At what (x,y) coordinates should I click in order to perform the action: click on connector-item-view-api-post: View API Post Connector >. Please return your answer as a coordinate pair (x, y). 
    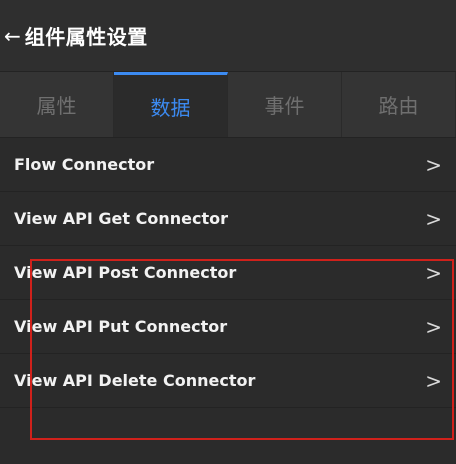
    Looking at the image, I should click on (228, 273).